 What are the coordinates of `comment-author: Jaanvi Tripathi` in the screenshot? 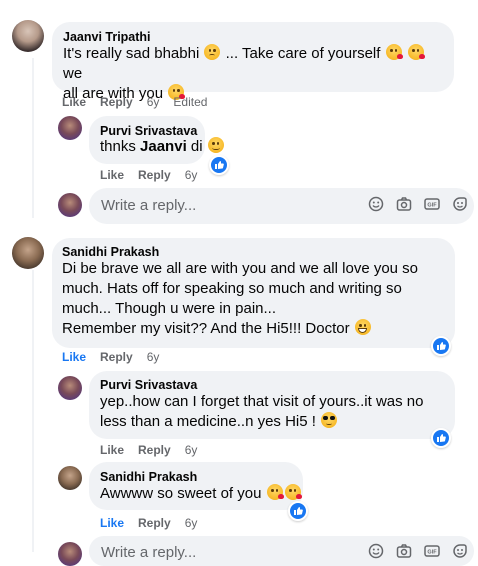 It's located at (107, 37).